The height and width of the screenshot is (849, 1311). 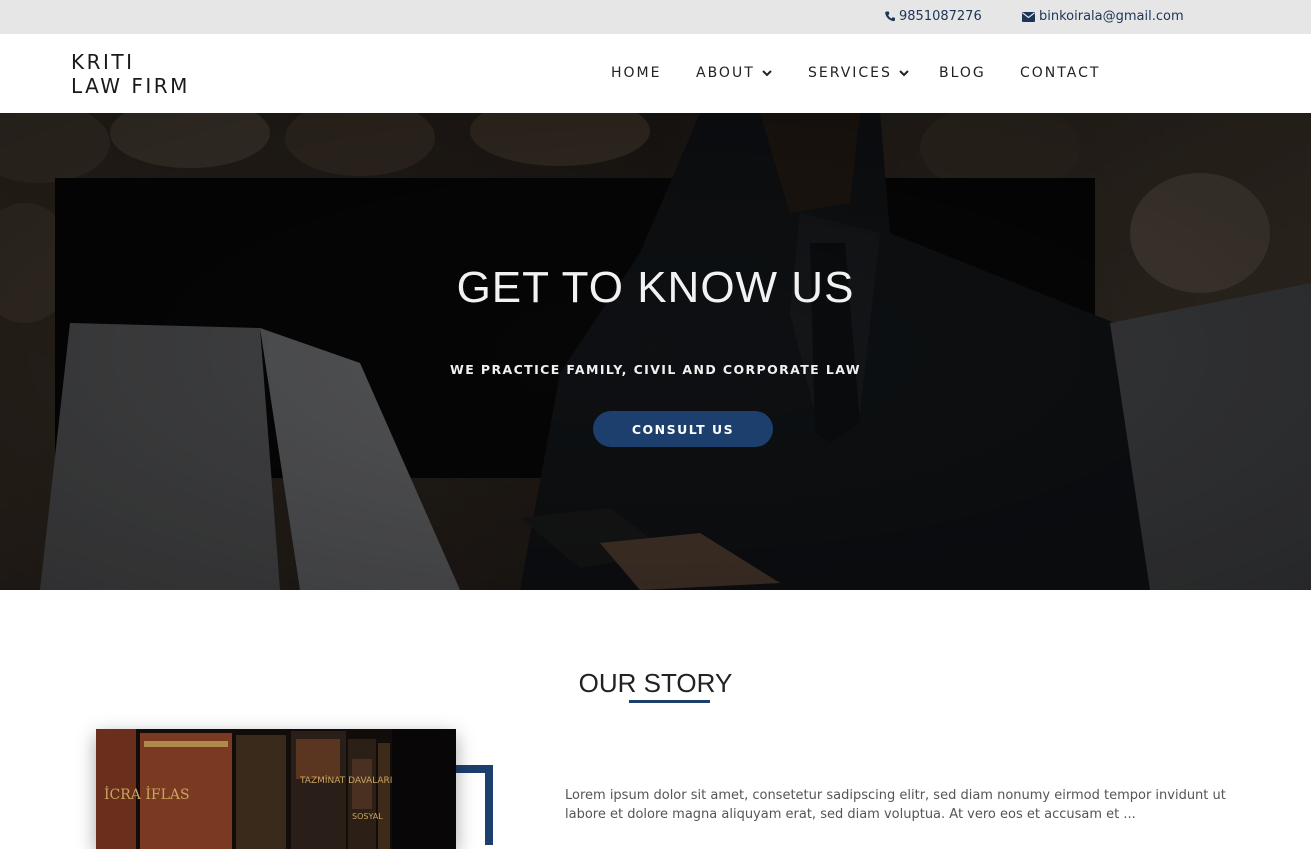 I want to click on book-spine-3: SOSYAL, so click(x=367, y=816).